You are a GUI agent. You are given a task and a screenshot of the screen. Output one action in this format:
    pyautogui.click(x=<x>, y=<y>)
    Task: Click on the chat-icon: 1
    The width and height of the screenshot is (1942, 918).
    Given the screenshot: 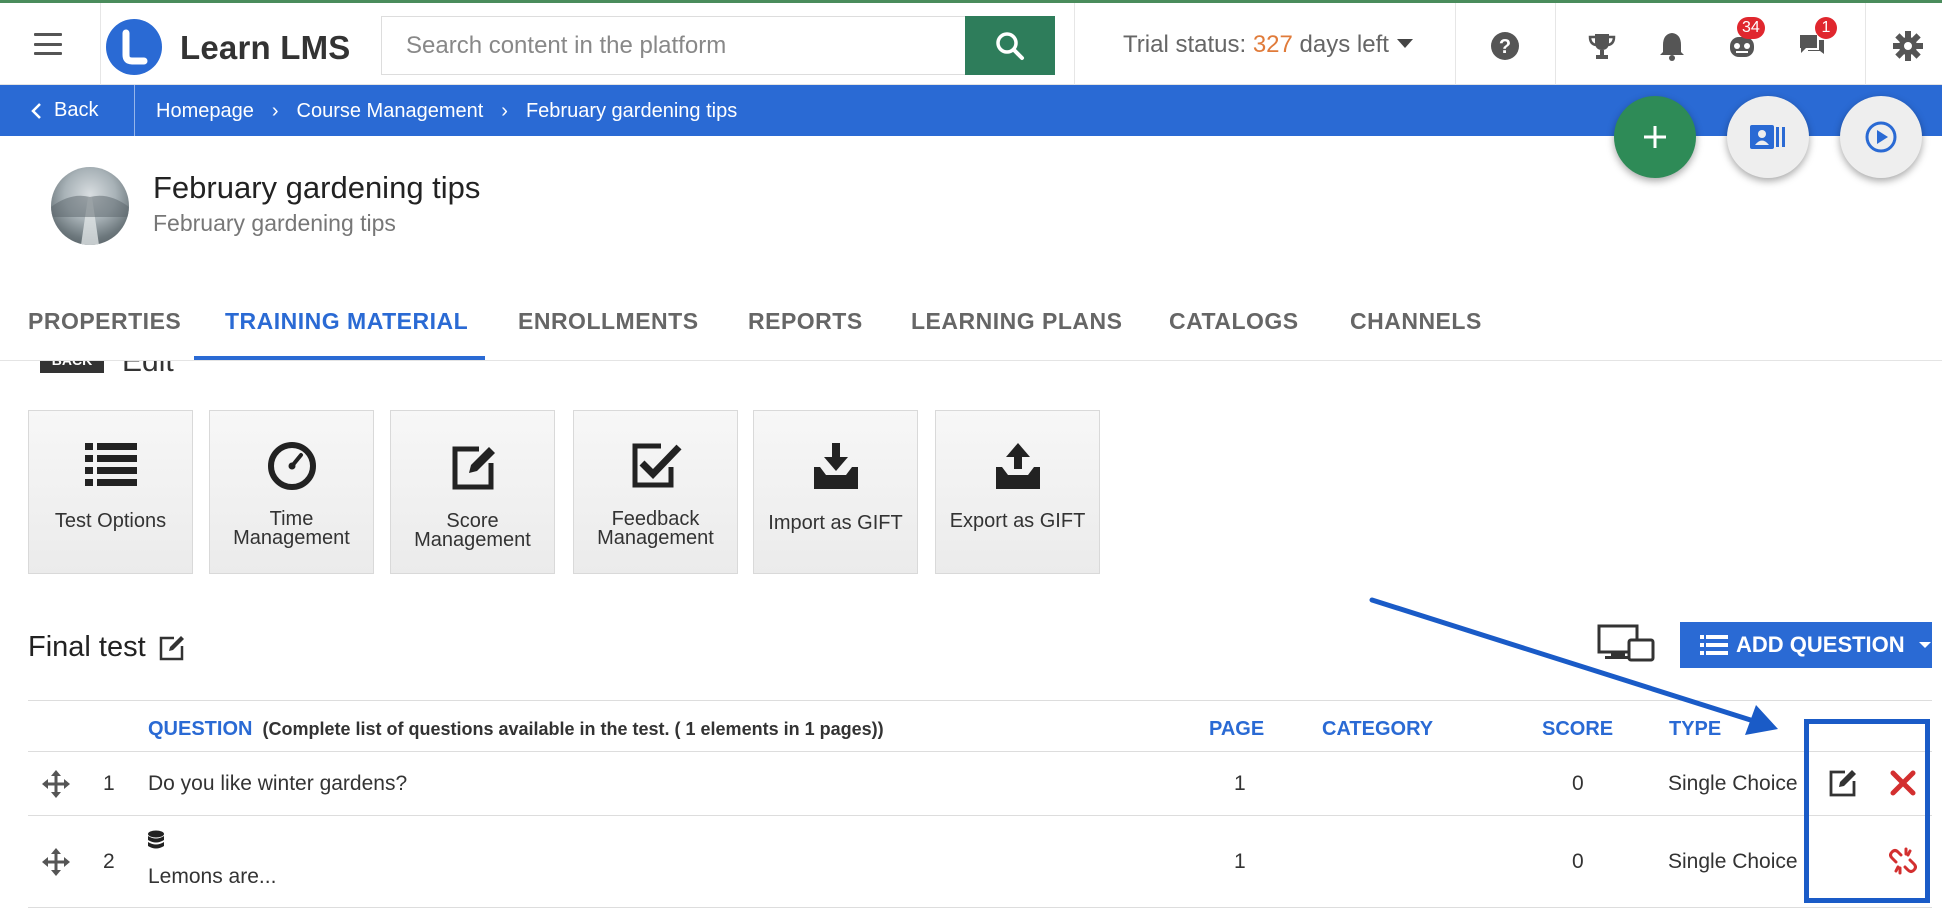 What is the action you would take?
    pyautogui.click(x=1816, y=40)
    